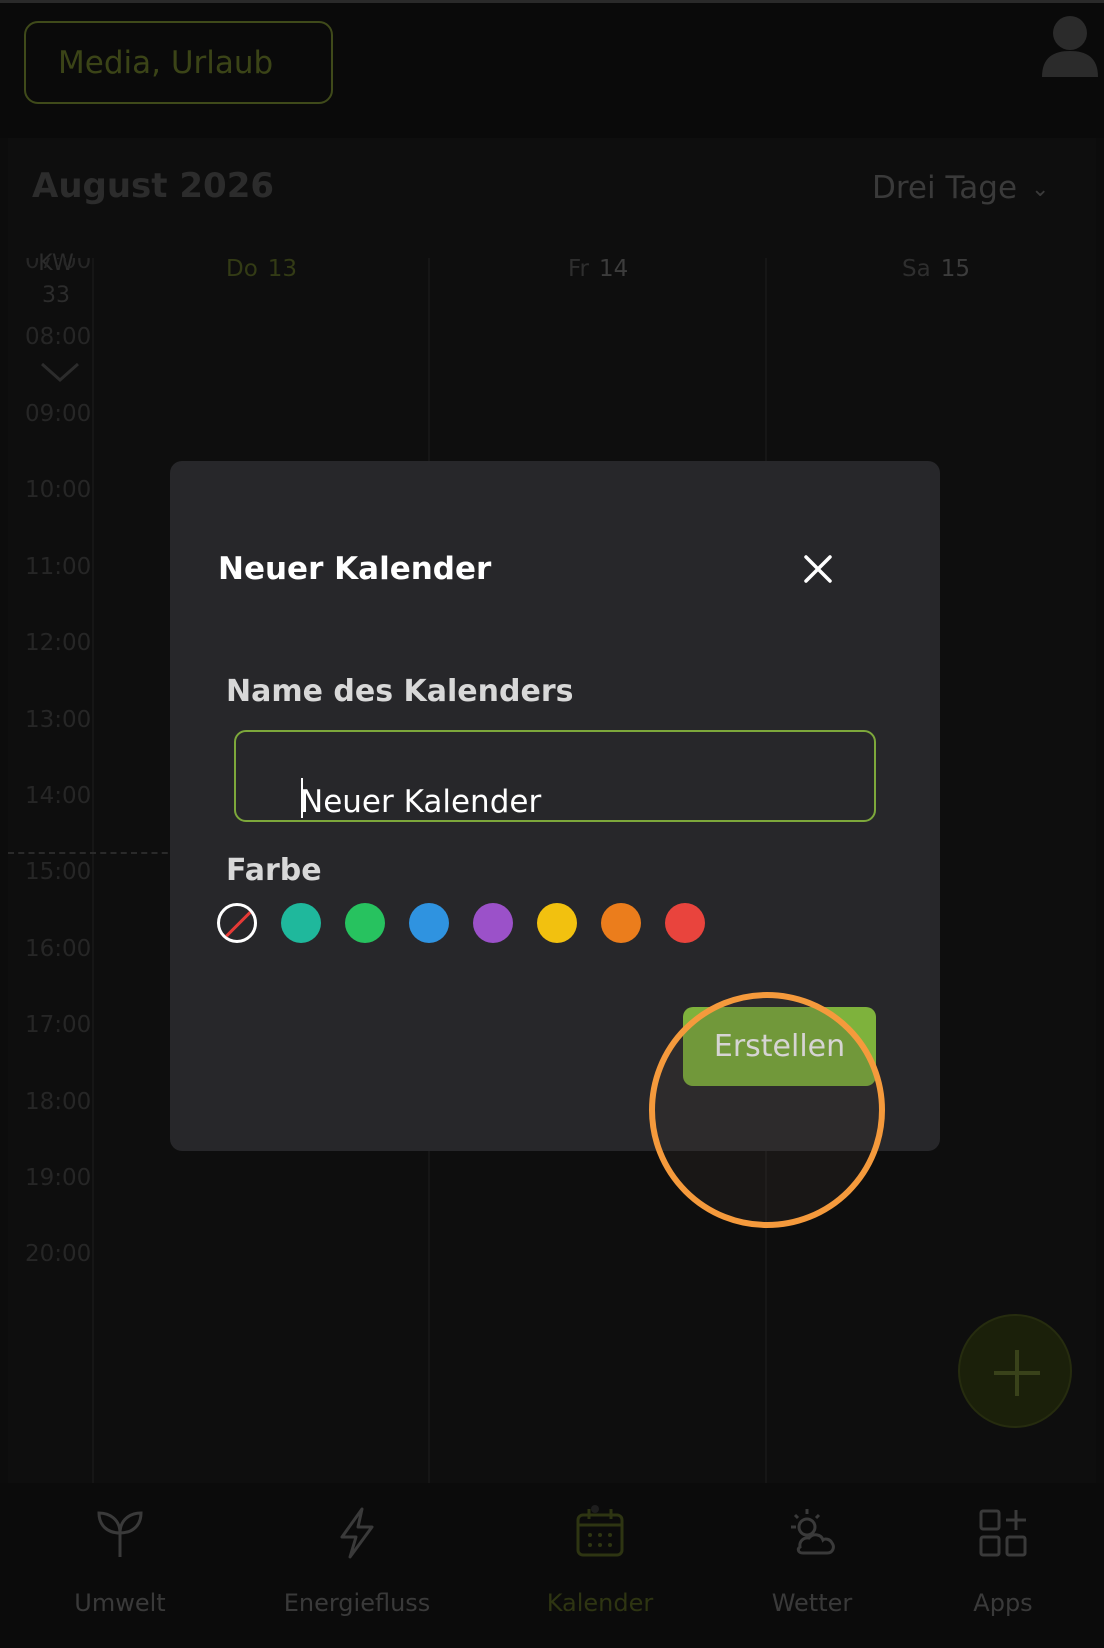 This screenshot has width=1104, height=1648. Describe the element at coordinates (685, 923) in the screenshot. I see `color-swatch-red` at that location.